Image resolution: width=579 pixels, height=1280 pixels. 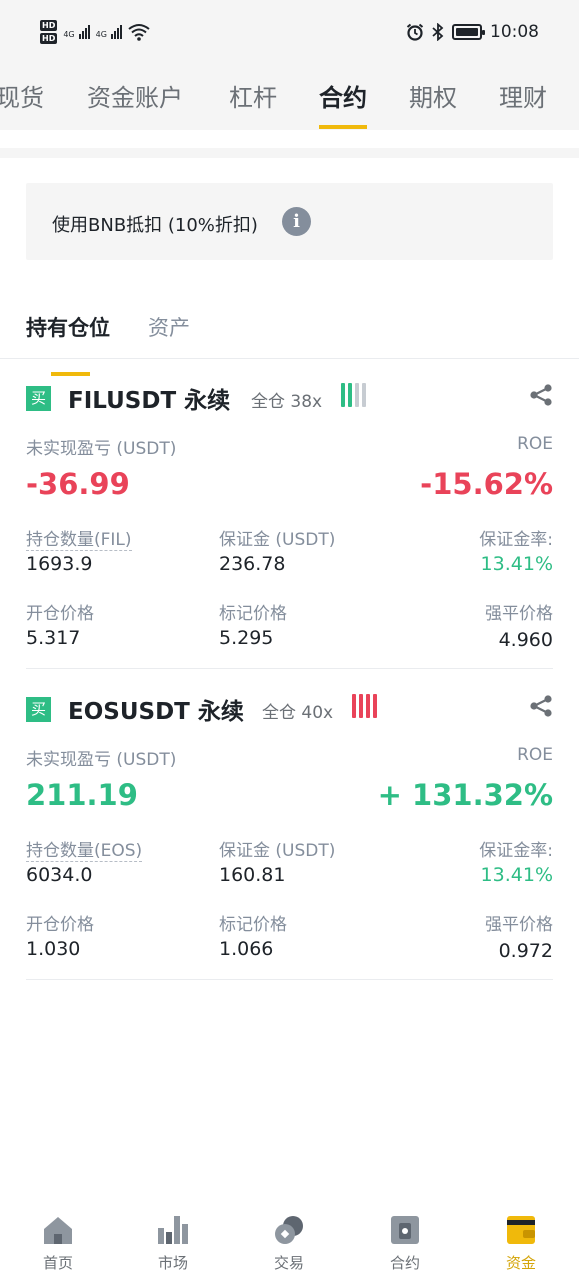 I want to click on margin-value: 160.81, so click(x=252, y=875).